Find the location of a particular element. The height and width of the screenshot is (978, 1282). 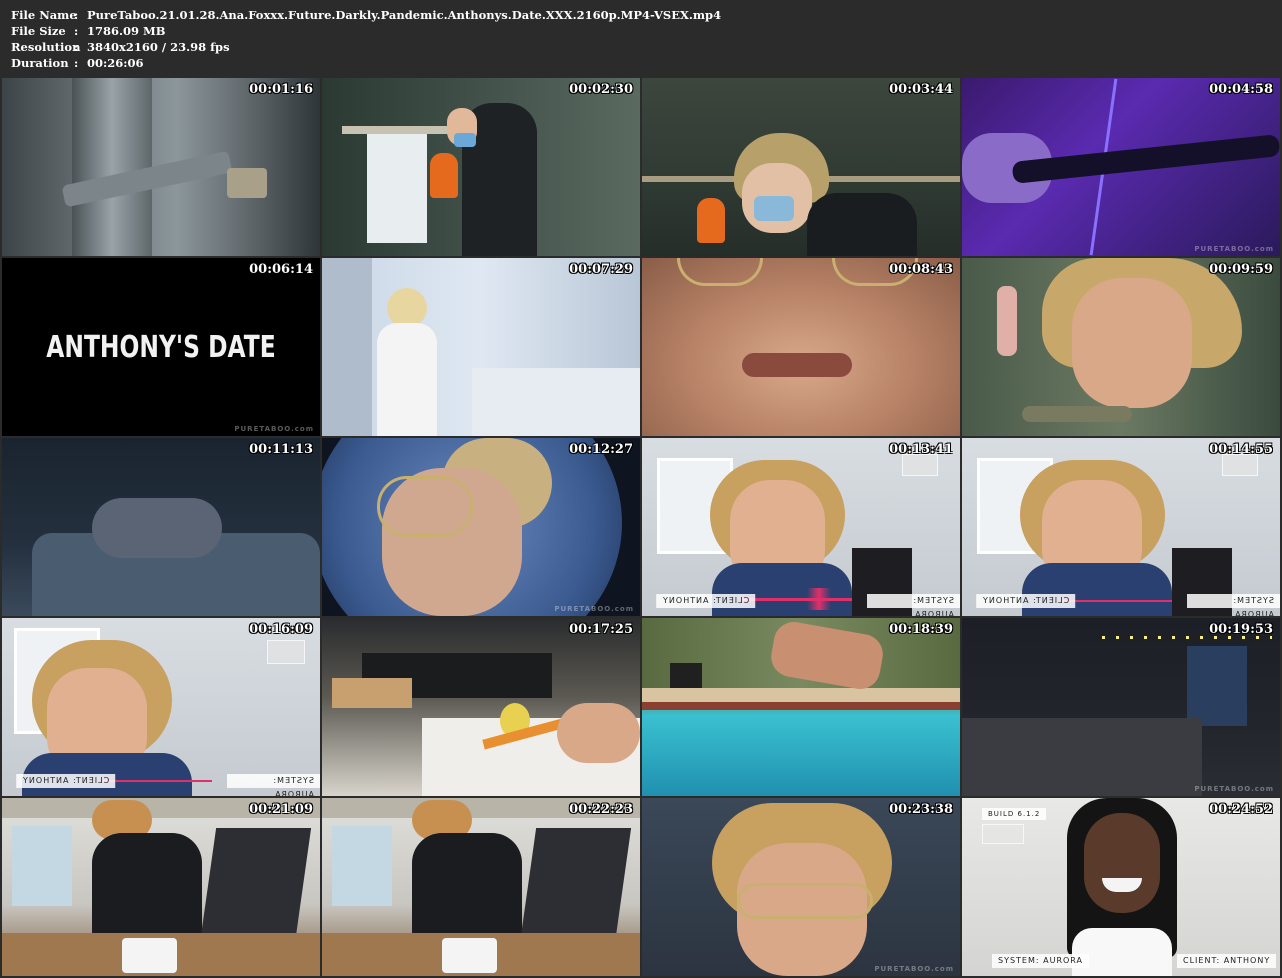

scene-device is located at coordinates (1145, 159).